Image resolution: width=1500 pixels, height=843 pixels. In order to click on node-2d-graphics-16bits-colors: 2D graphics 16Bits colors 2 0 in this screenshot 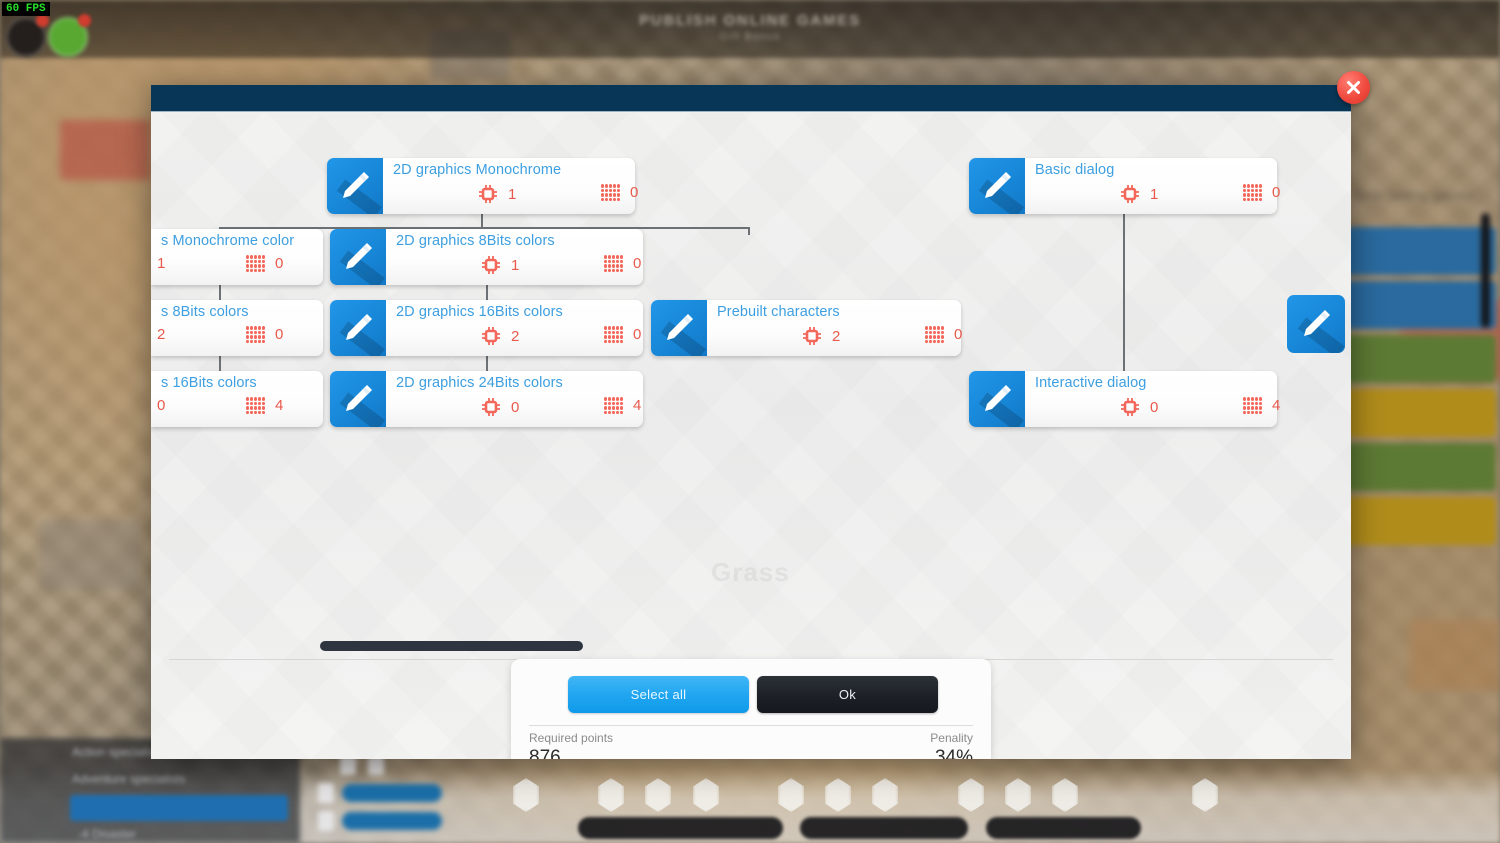, I will do `click(486, 328)`.